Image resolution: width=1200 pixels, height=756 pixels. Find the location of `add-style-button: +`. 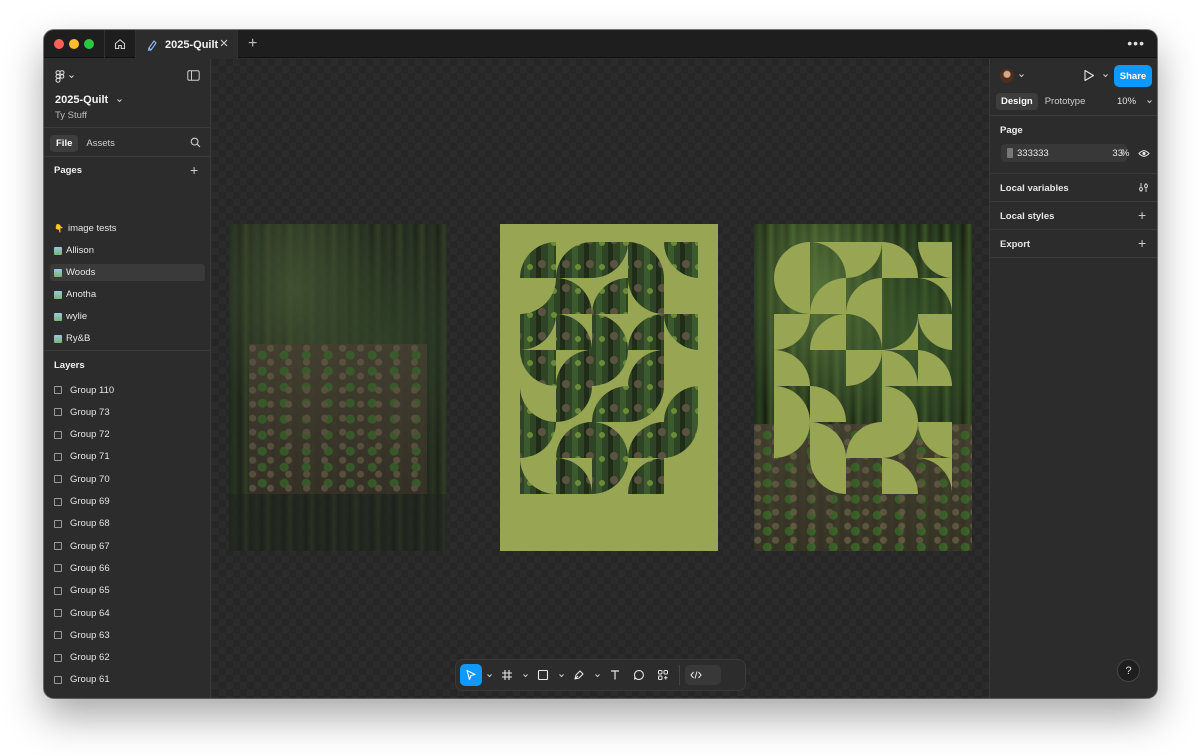

add-style-button: + is located at coordinates (1142, 215).